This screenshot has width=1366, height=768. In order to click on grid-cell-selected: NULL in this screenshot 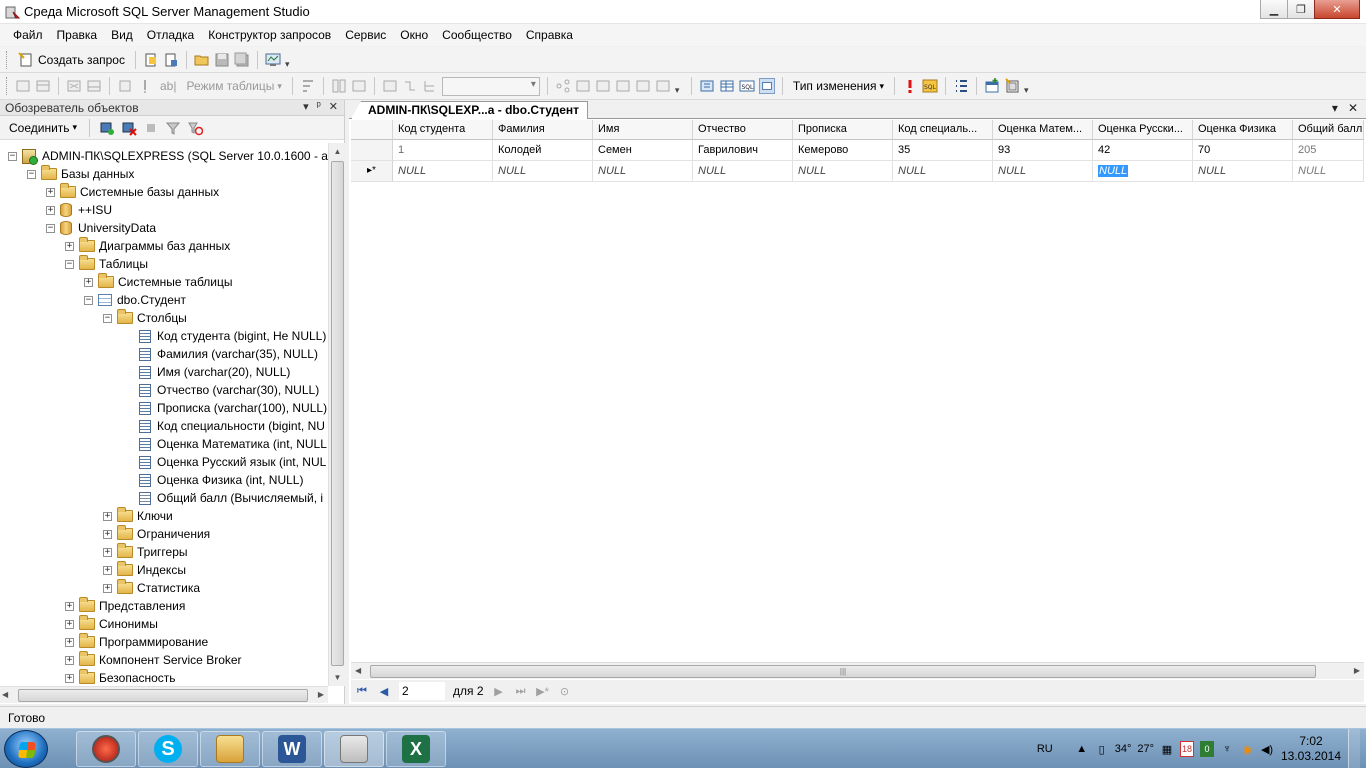, I will do `click(1143, 171)`.